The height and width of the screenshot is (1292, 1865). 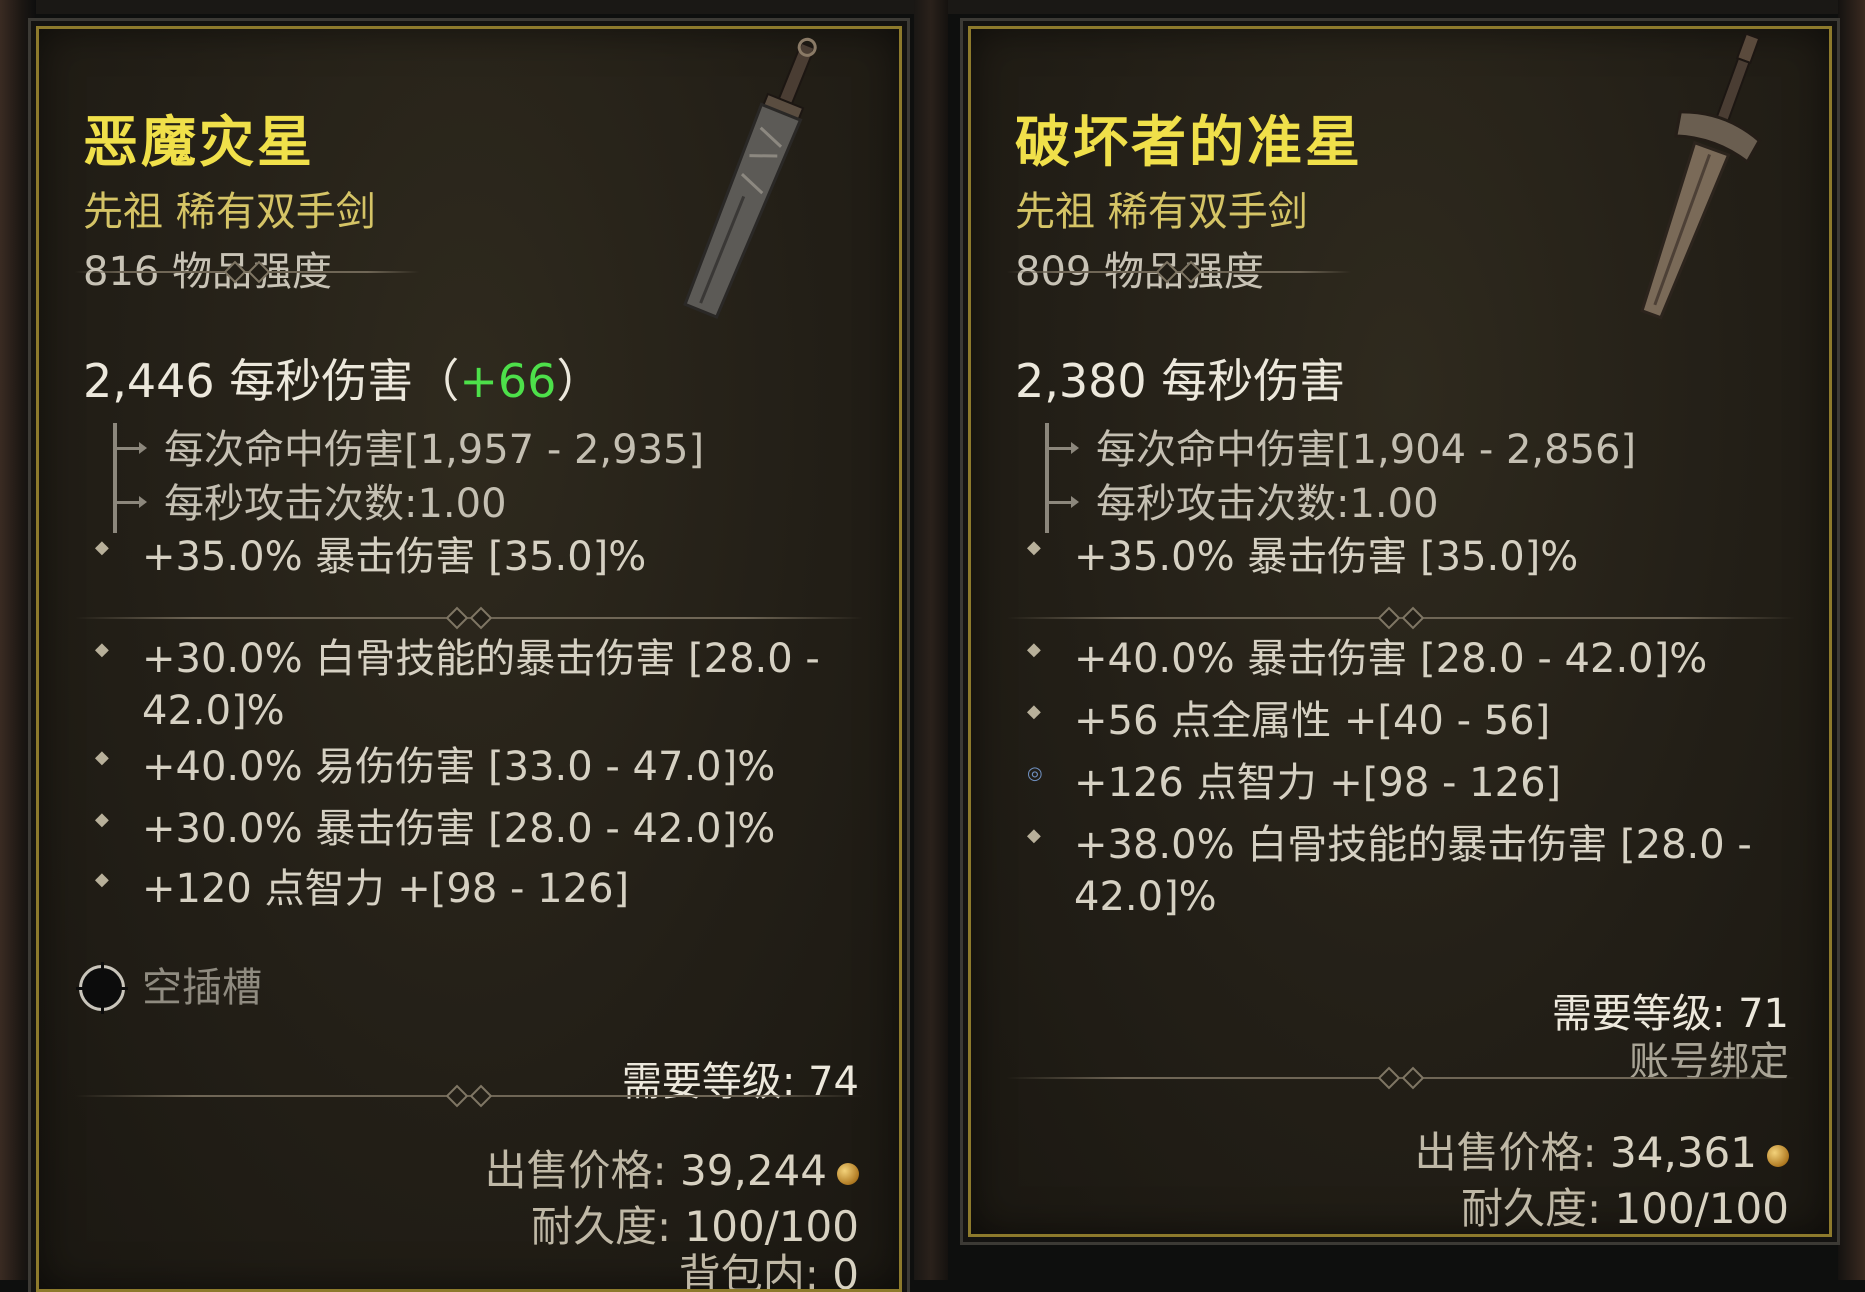 What do you see at coordinates (508, 381) in the screenshot?
I see `dps-delta: +66` at bounding box center [508, 381].